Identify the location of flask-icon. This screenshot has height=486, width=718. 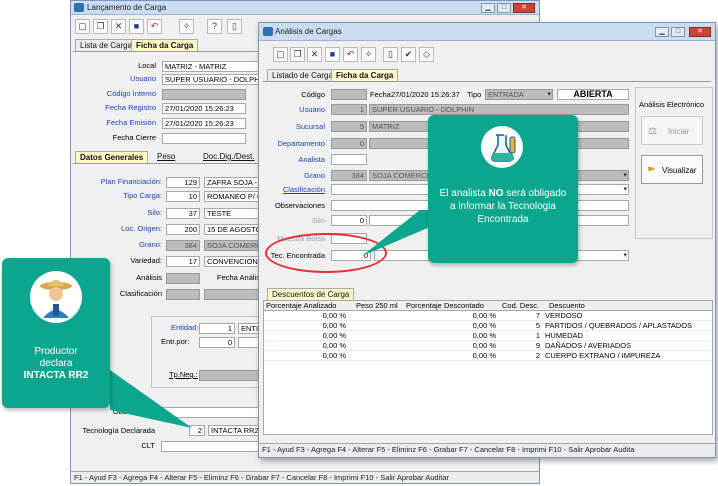
(502, 147).